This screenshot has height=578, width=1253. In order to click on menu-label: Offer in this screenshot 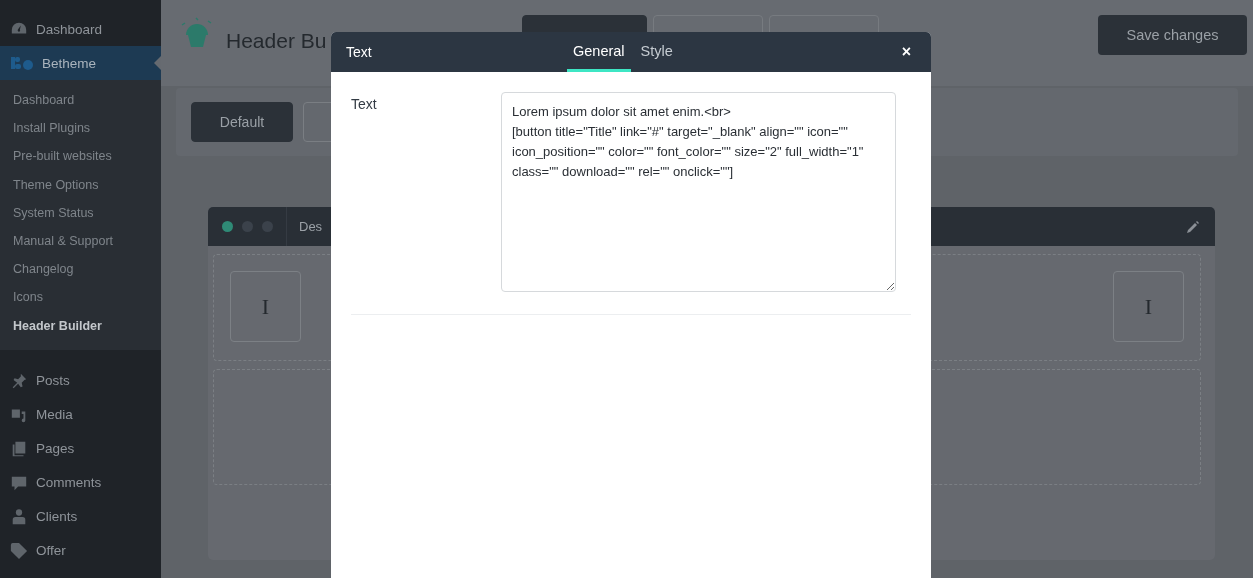, I will do `click(51, 551)`.